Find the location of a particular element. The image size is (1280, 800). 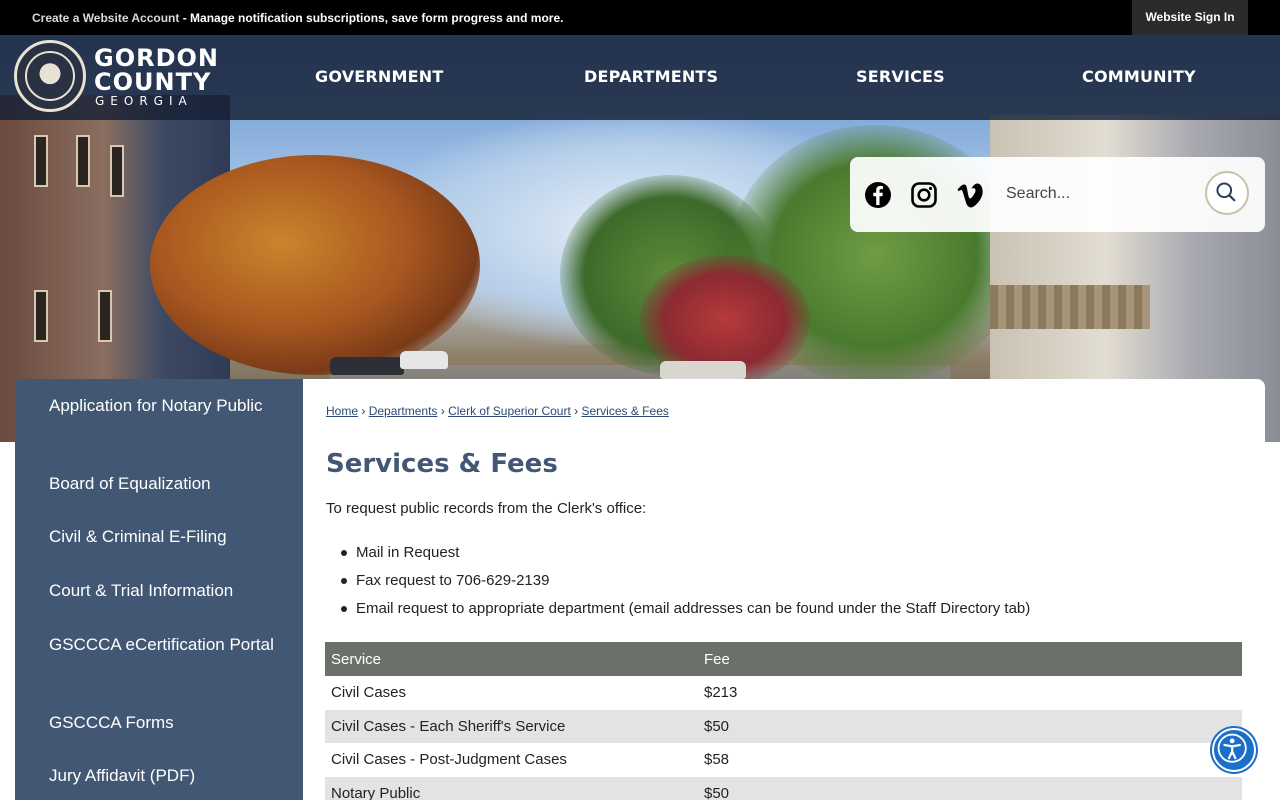

column-header-service: Service is located at coordinates (511, 659).